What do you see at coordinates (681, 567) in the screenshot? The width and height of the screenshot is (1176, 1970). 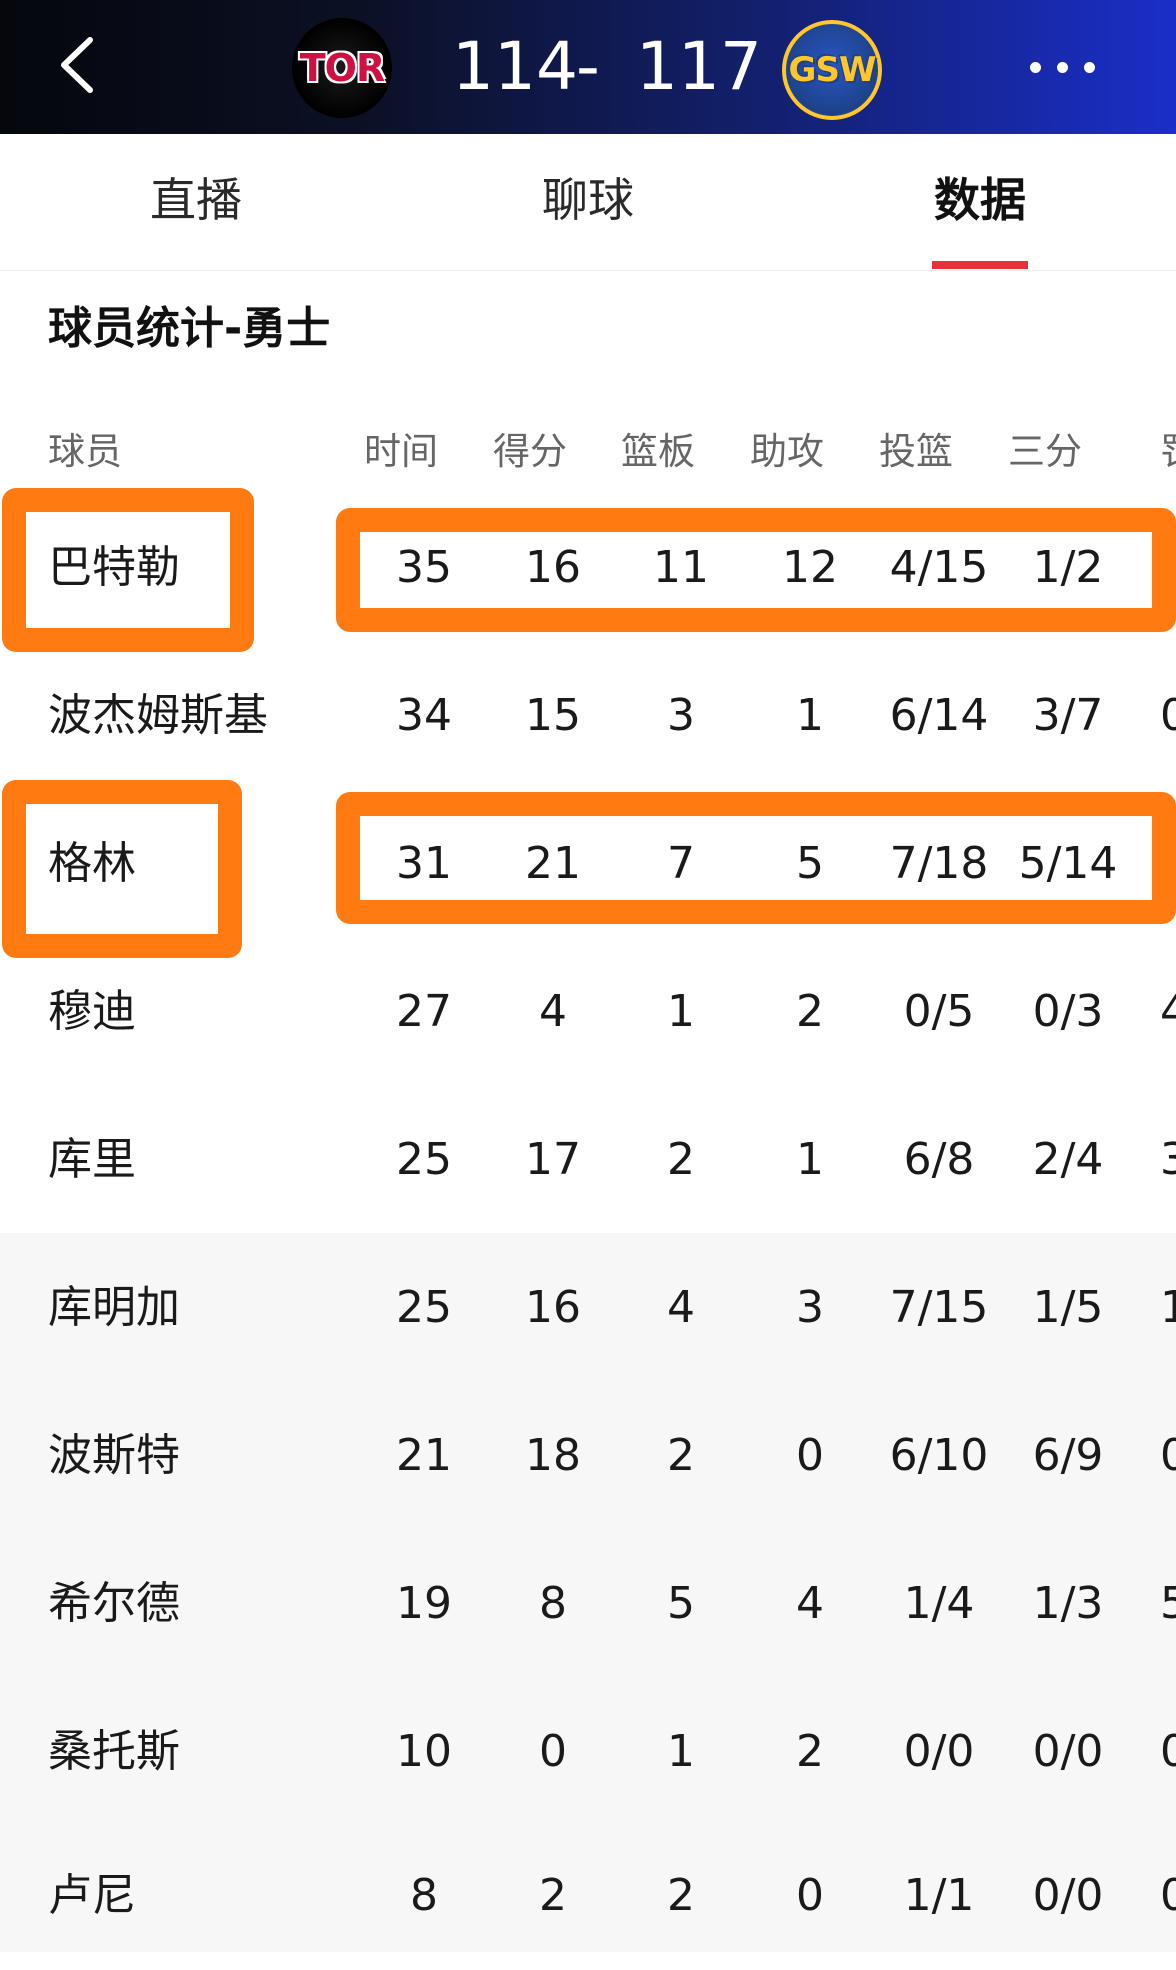 I see `stat-rebounds: 11` at bounding box center [681, 567].